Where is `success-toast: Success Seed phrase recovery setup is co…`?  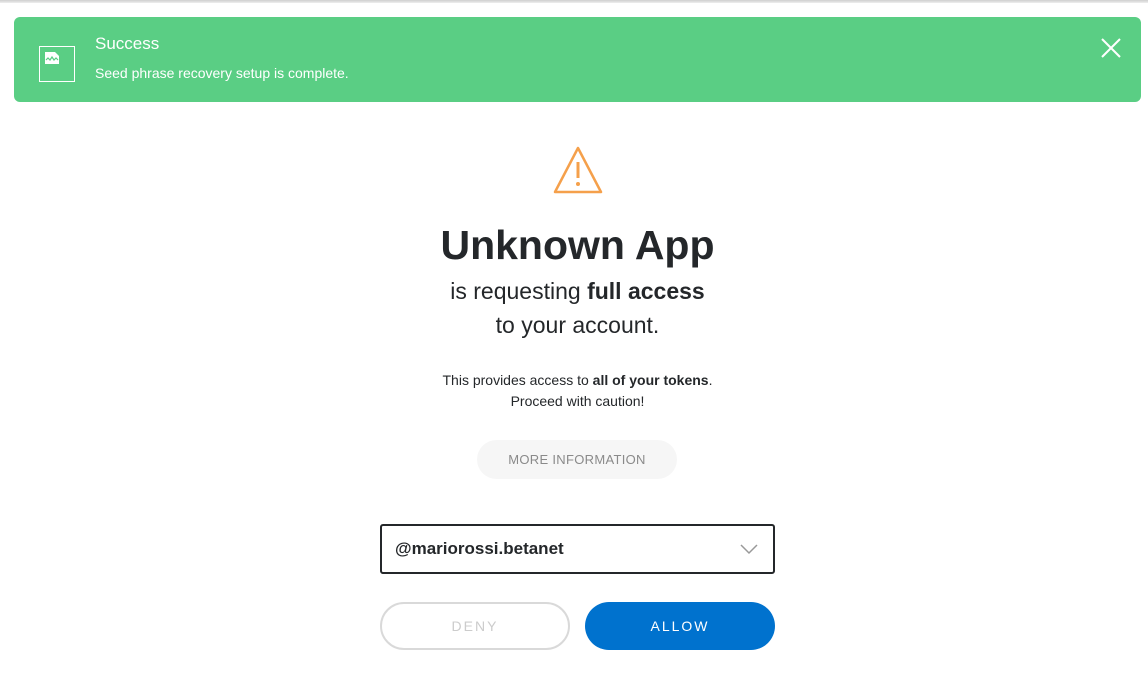
success-toast: Success Seed phrase recovery setup is co… is located at coordinates (577, 59).